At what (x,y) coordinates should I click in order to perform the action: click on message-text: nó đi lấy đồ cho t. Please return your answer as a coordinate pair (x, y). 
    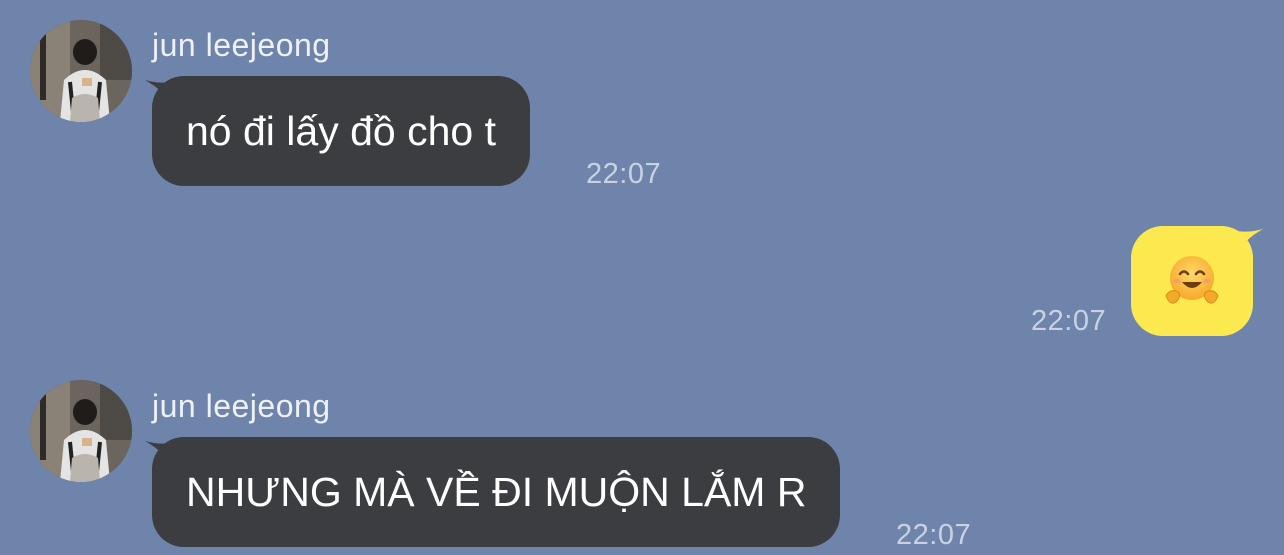
    Looking at the image, I should click on (341, 131).